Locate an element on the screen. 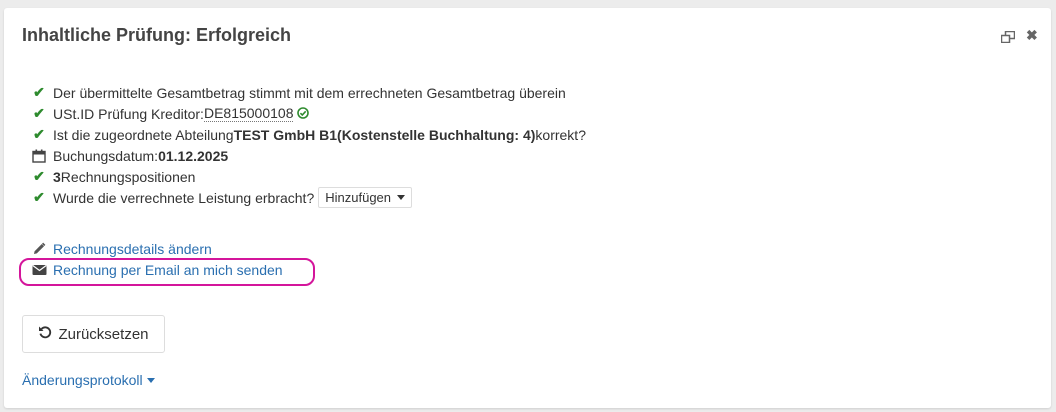  department-prefix: Ist die zugeordnete Abteilung is located at coordinates (143, 134).